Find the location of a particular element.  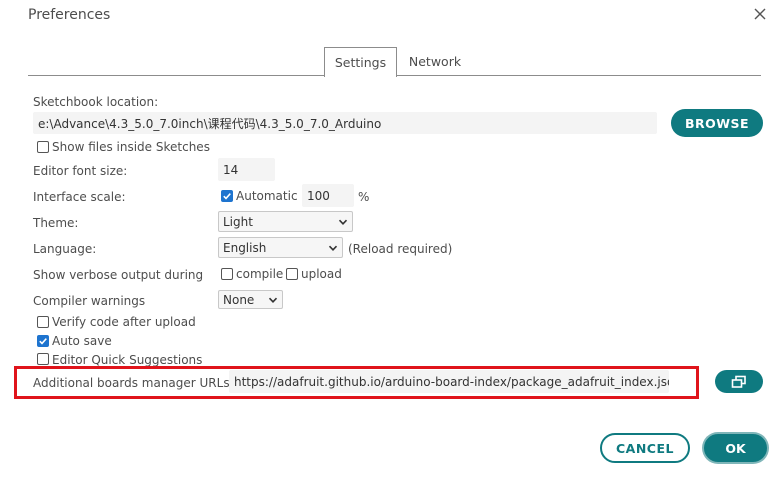

interface-scale-input: 100 is located at coordinates (328, 195).